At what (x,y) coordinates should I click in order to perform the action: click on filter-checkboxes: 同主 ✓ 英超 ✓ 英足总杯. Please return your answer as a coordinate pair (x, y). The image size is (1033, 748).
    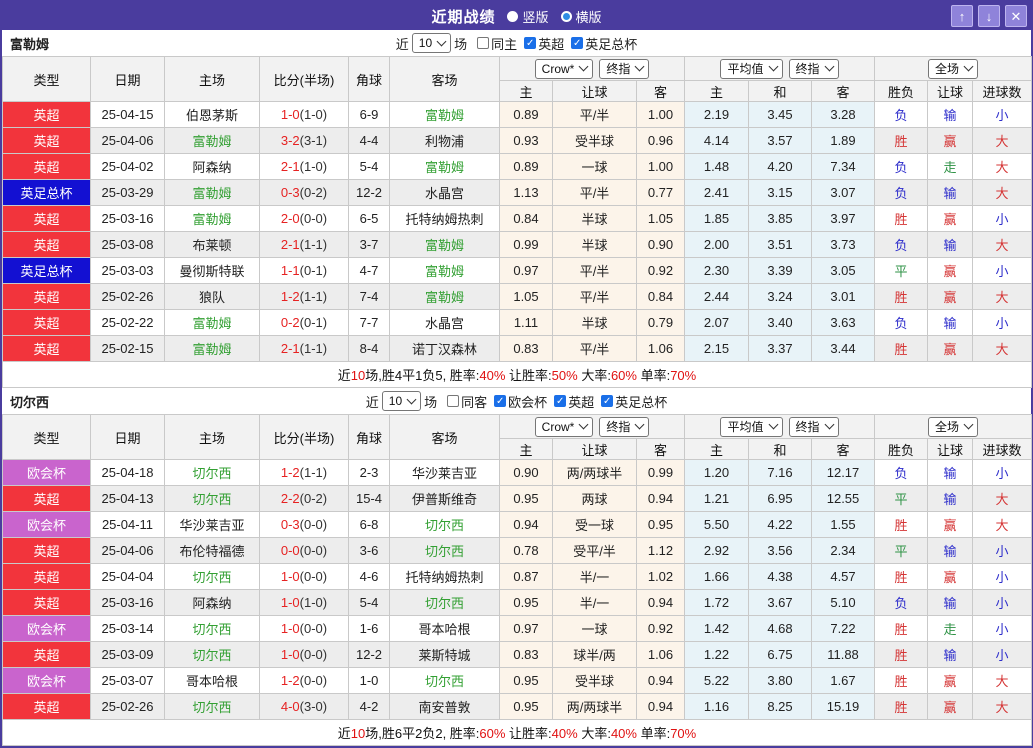
    Looking at the image, I should click on (553, 43).